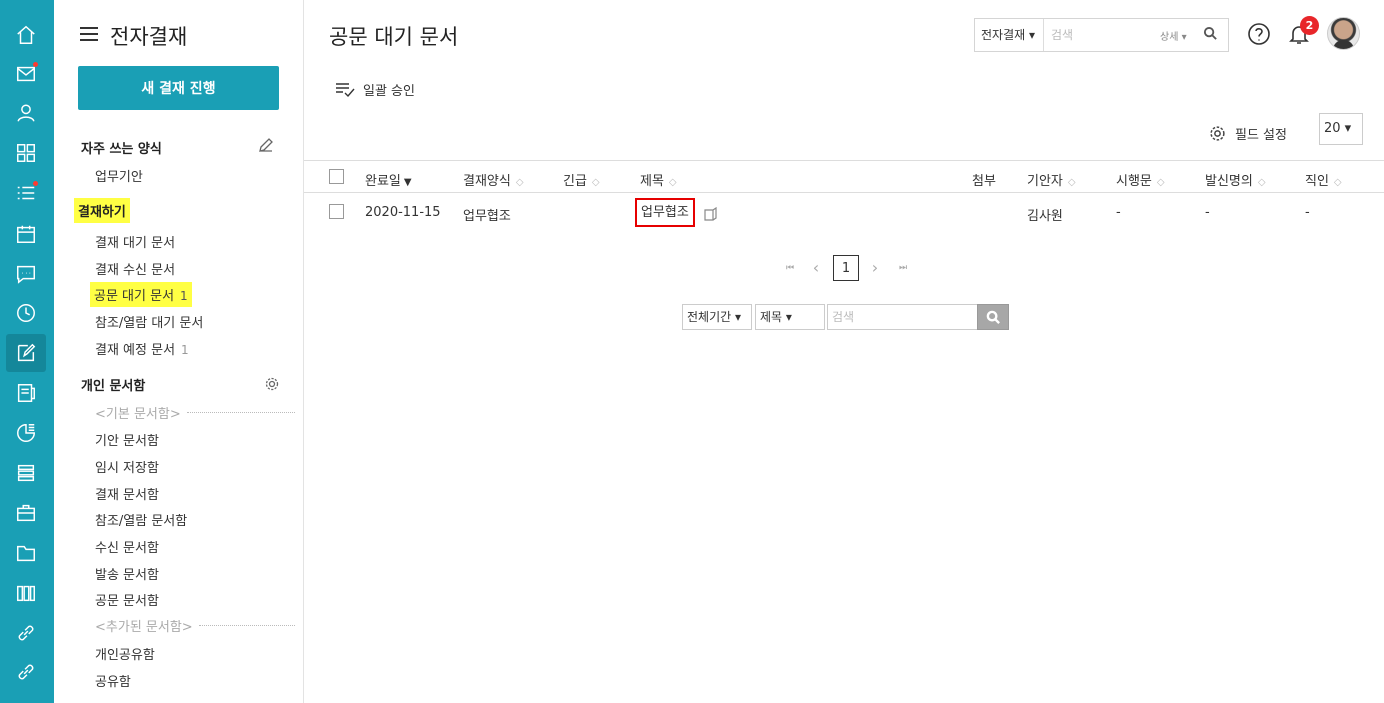 The width and height of the screenshot is (1384, 703). I want to click on menu-icon, so click(89, 34).